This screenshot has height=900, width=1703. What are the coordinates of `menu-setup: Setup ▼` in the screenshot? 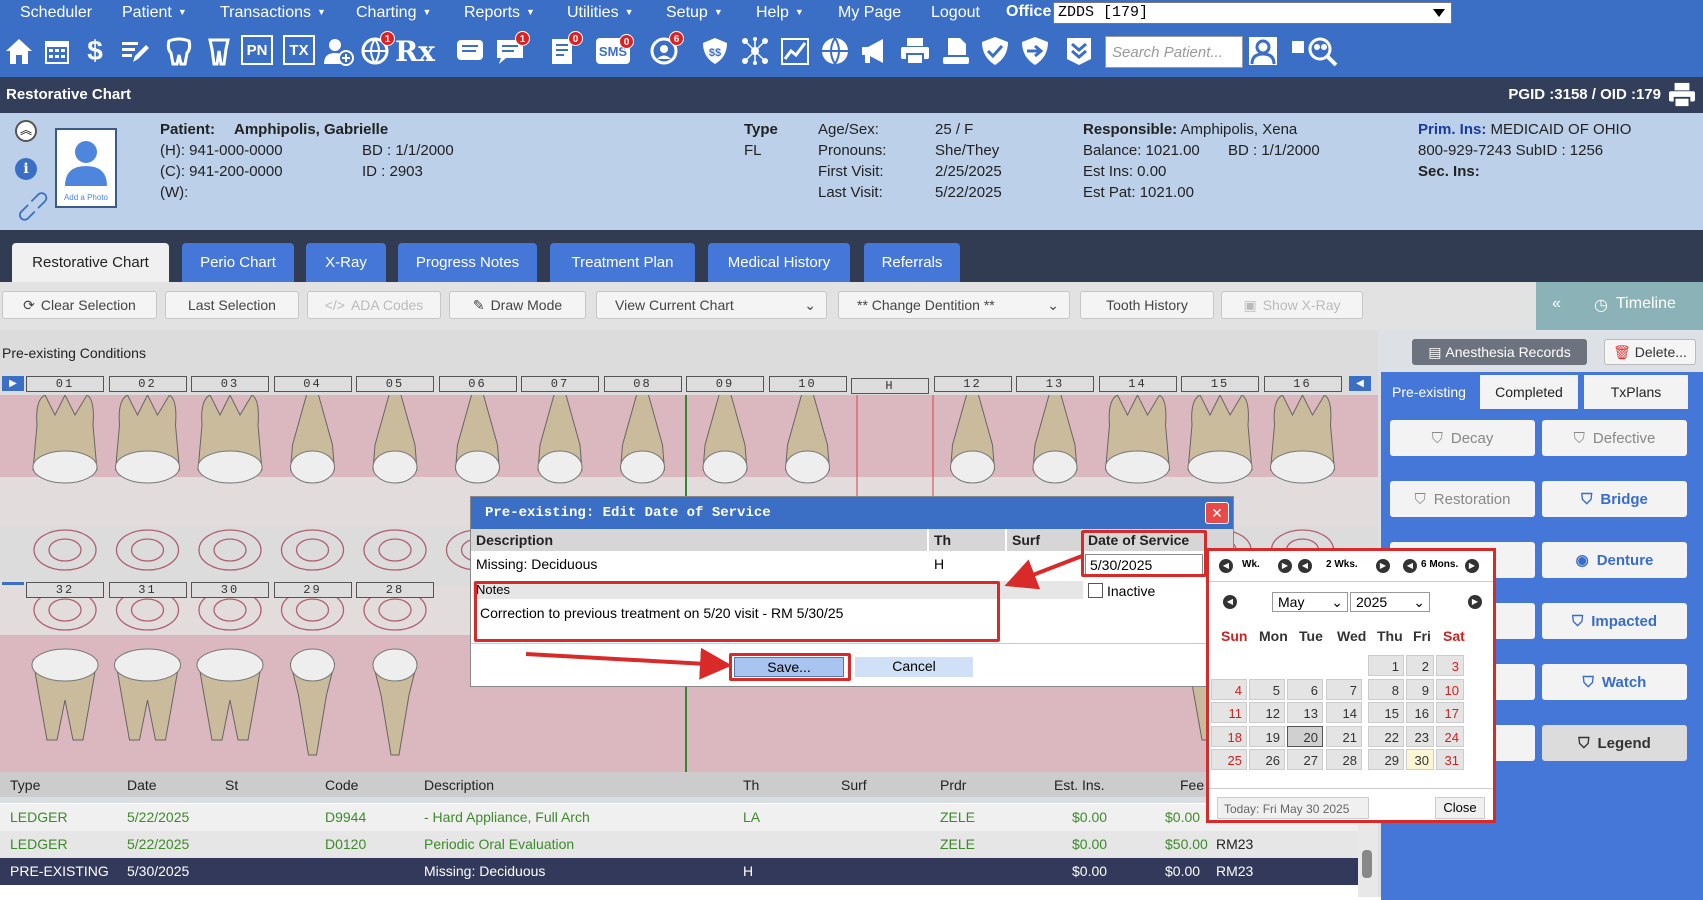 It's located at (694, 13).